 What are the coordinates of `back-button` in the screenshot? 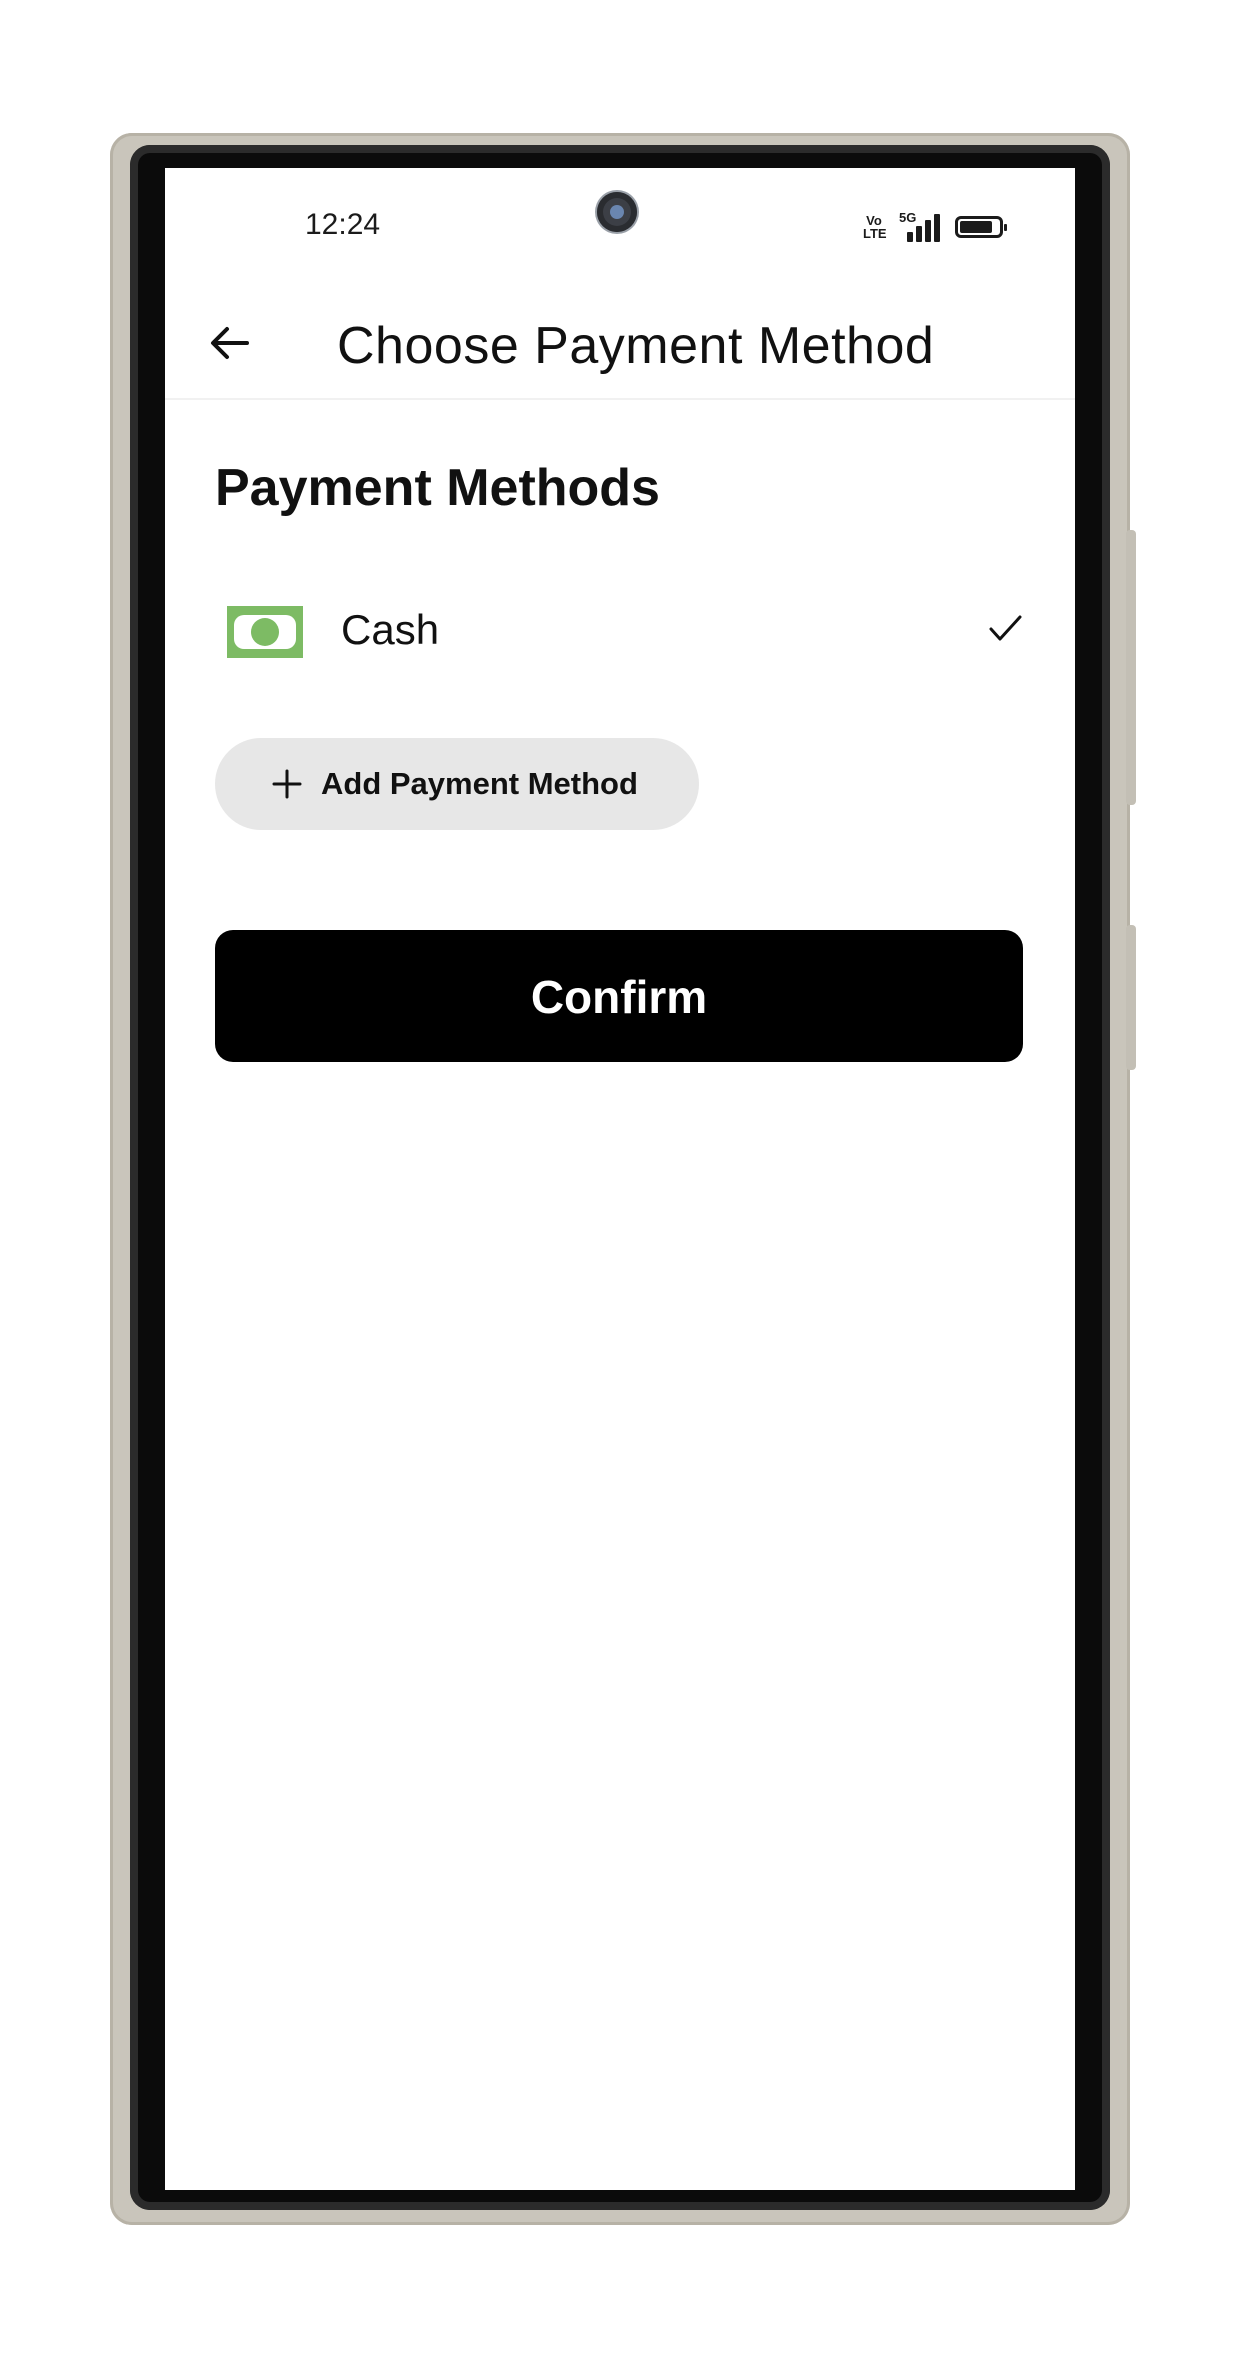 It's located at (230, 343).